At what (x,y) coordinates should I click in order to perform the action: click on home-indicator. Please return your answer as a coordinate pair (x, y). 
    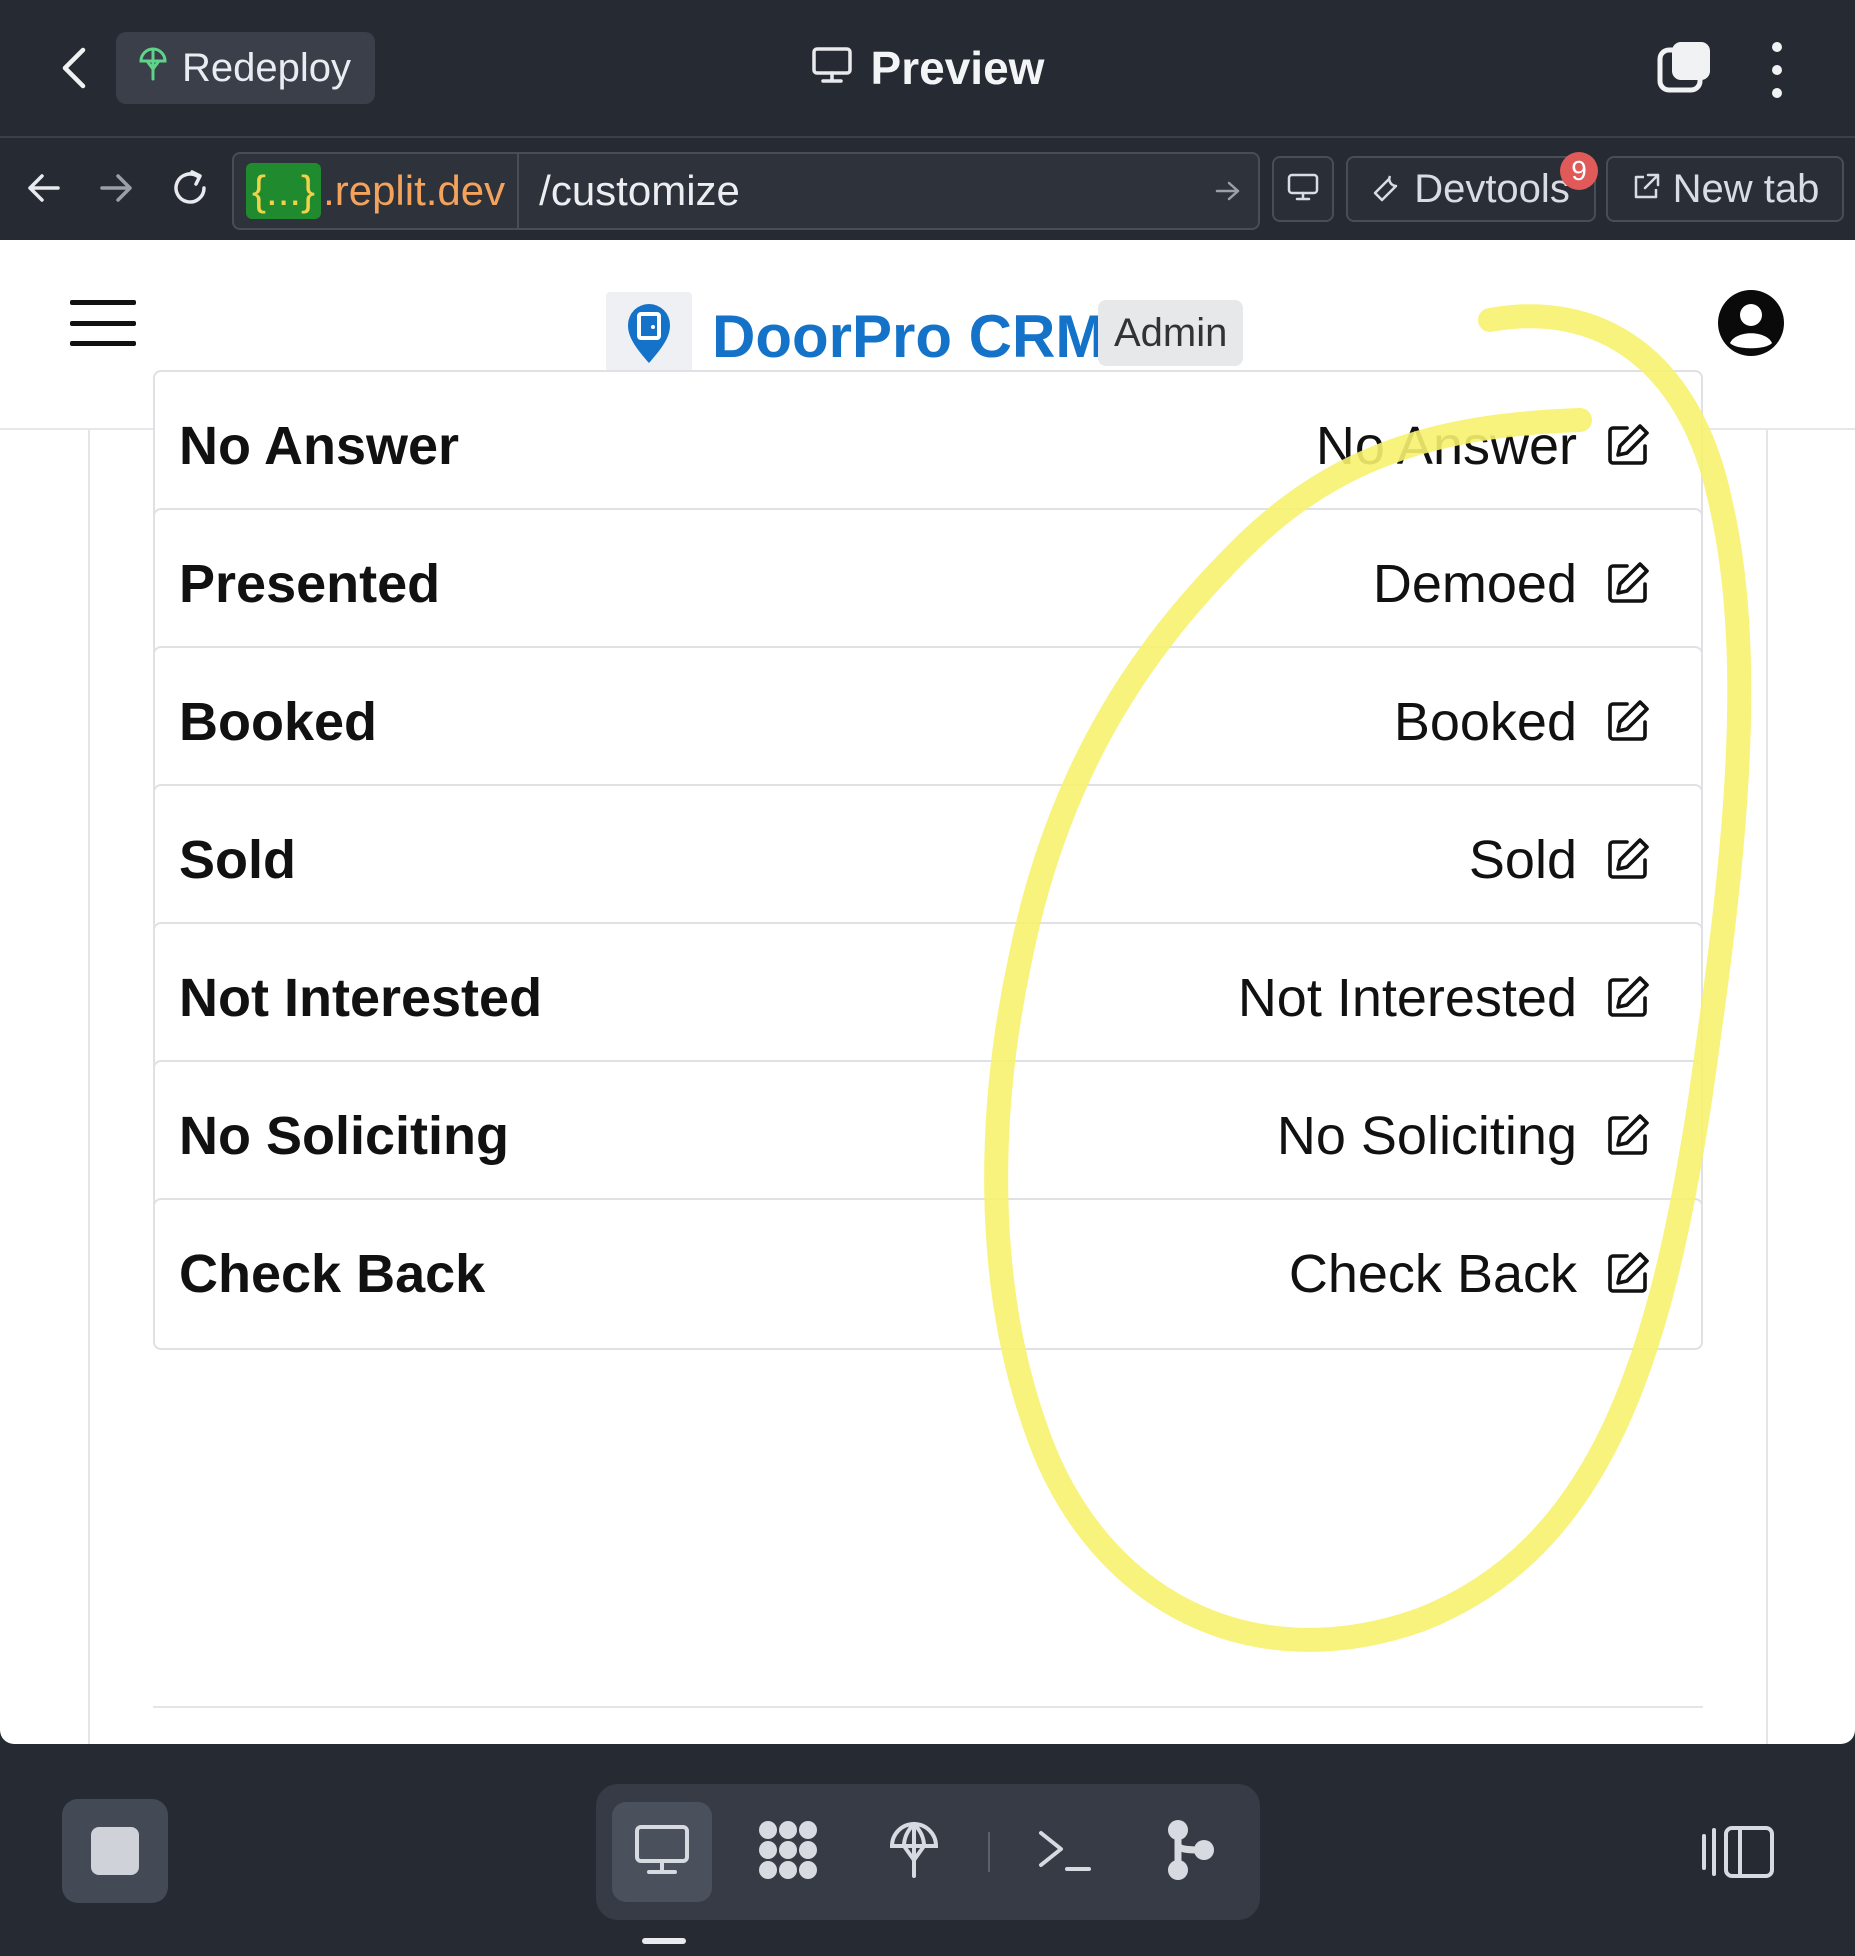
    Looking at the image, I should click on (664, 1941).